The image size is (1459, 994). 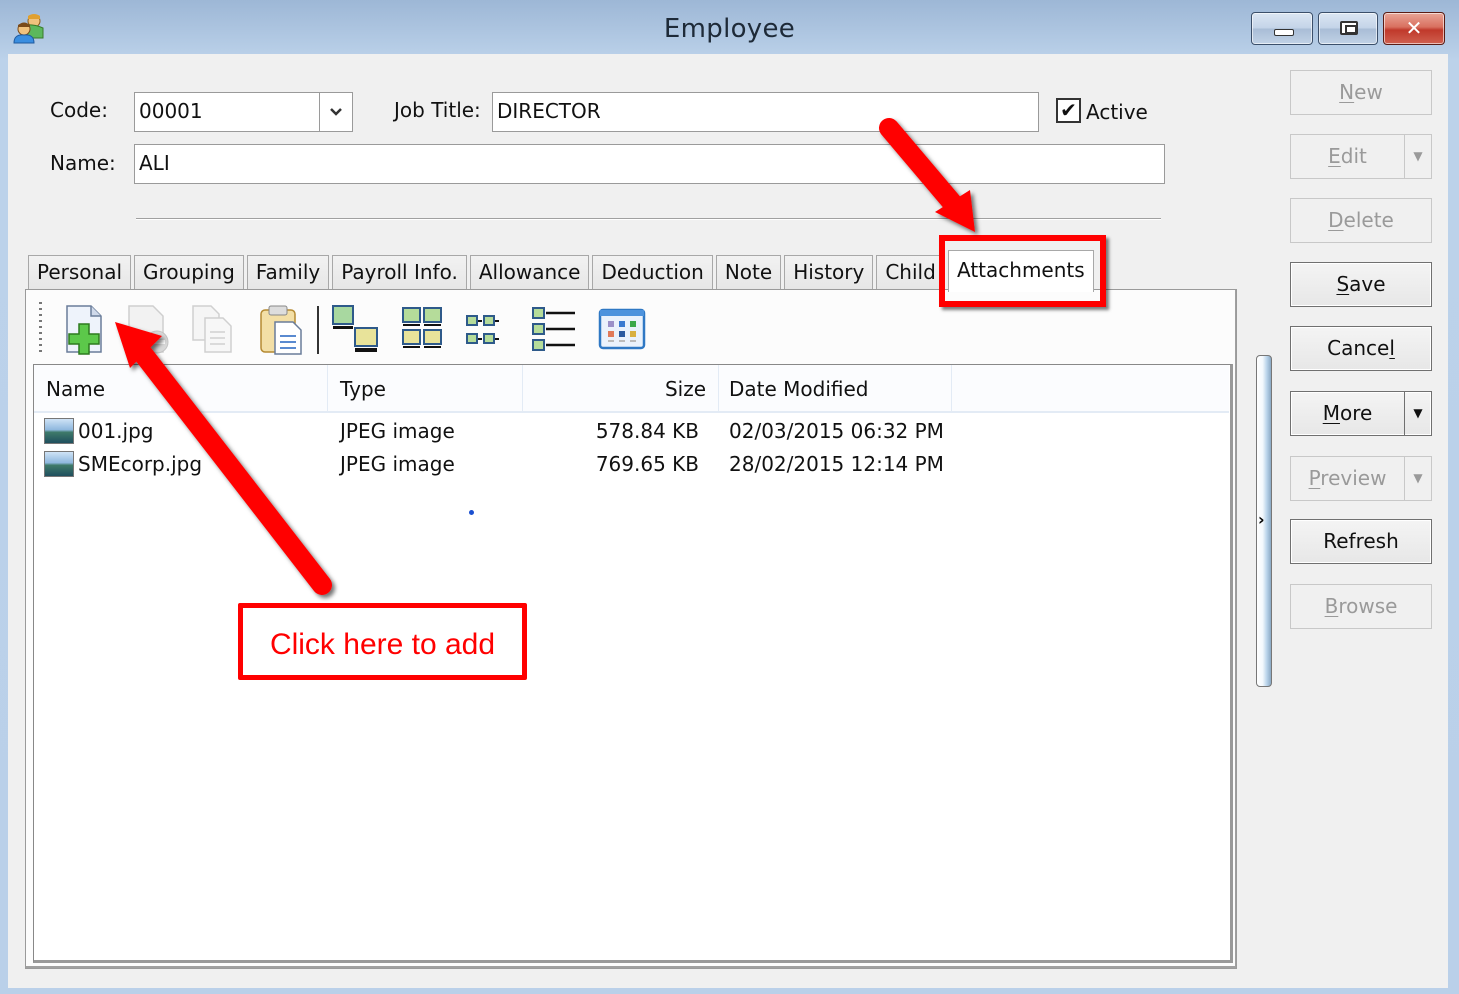 I want to click on save-button: Save, so click(x=1361, y=284).